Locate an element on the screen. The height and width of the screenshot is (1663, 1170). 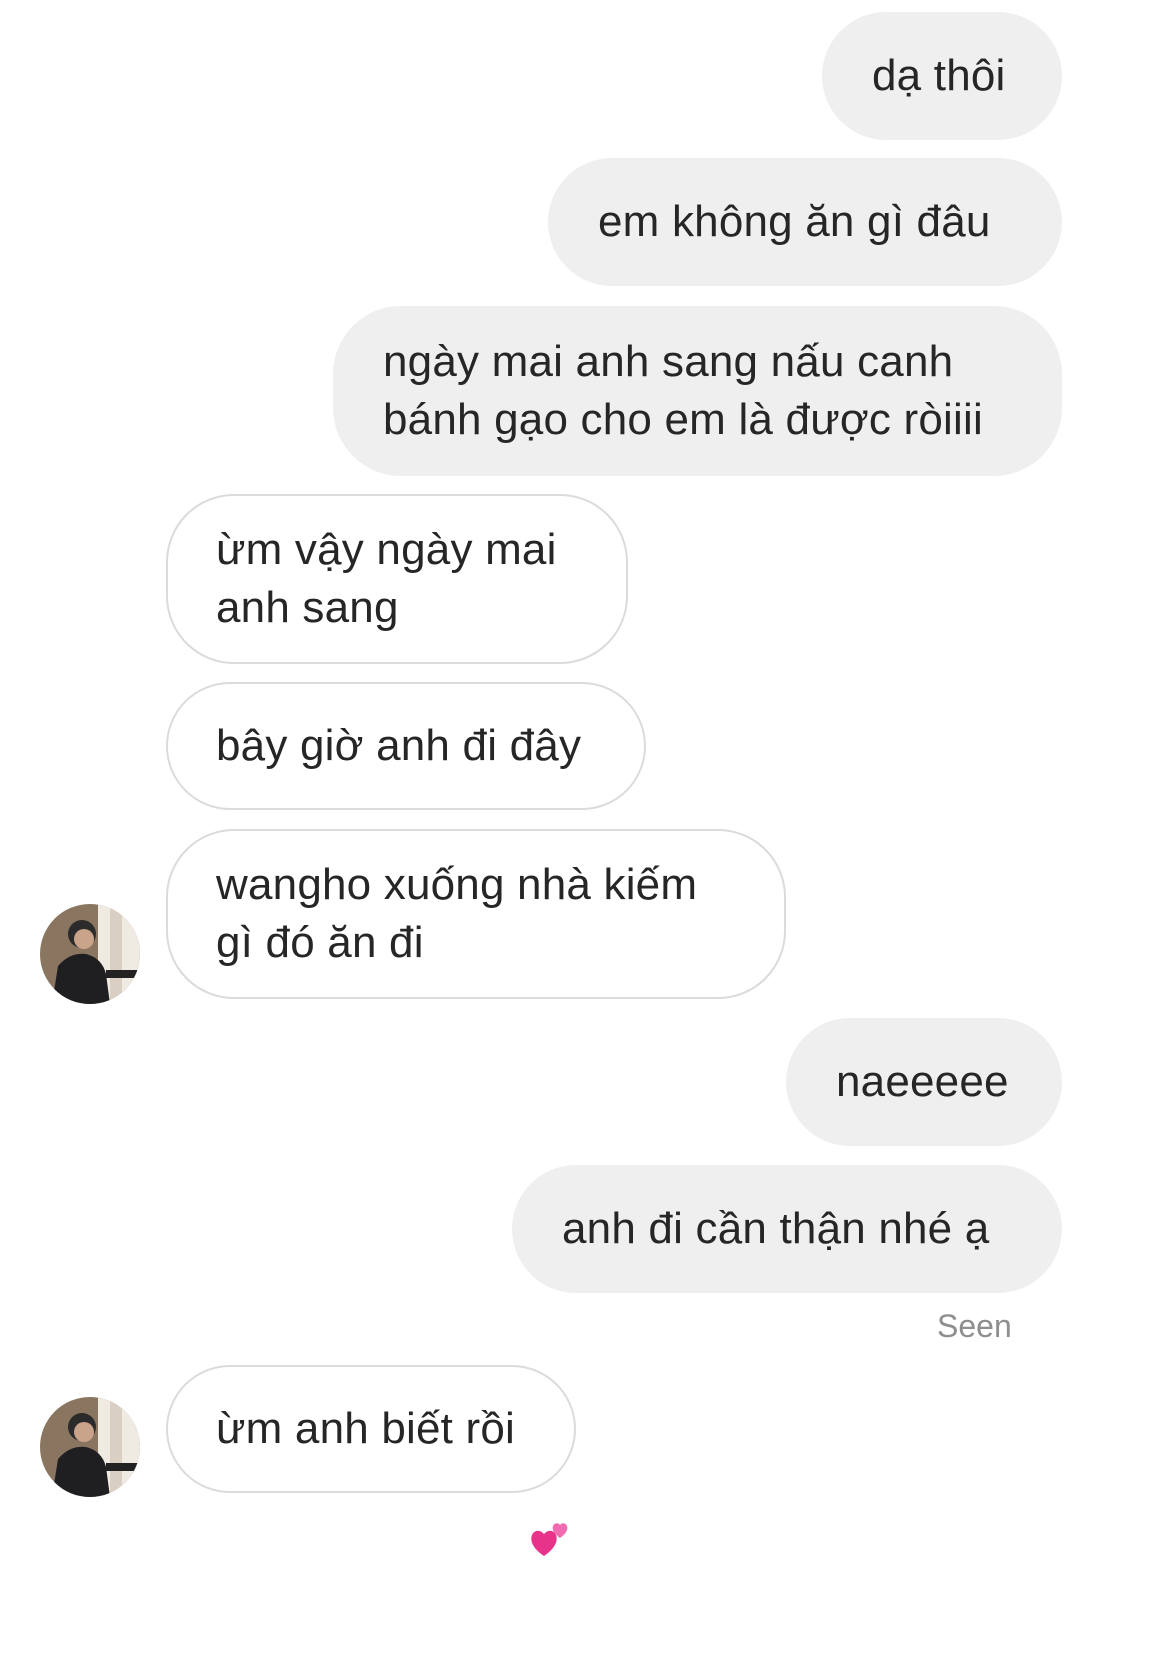
message-bubble-incoming: bây giờ anh đi đây is located at coordinates (406, 746).